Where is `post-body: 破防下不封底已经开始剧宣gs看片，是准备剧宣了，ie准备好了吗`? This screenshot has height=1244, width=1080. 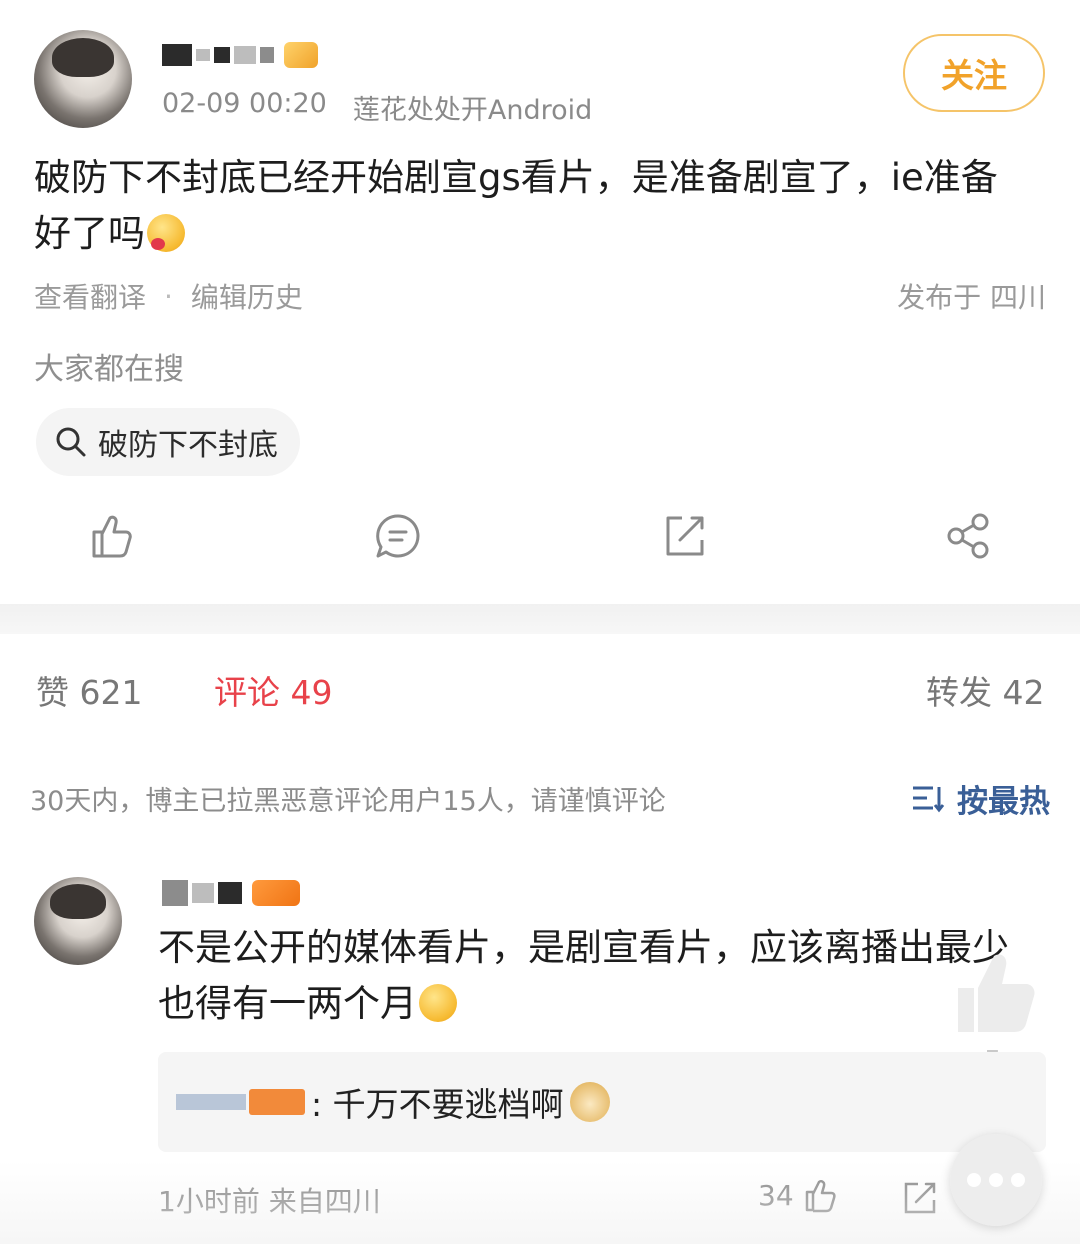 post-body: 破防下不封底已经开始剧宣gs看片，是准备剧宣了，ie准备好了吗 is located at coordinates (534, 206).